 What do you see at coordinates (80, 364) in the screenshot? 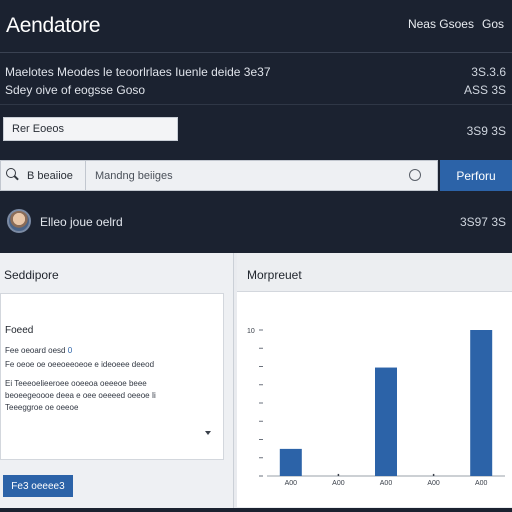
I see `card-line-2: Fe oeoe oe oeeoeeoeoe e ideoeee deeod` at bounding box center [80, 364].